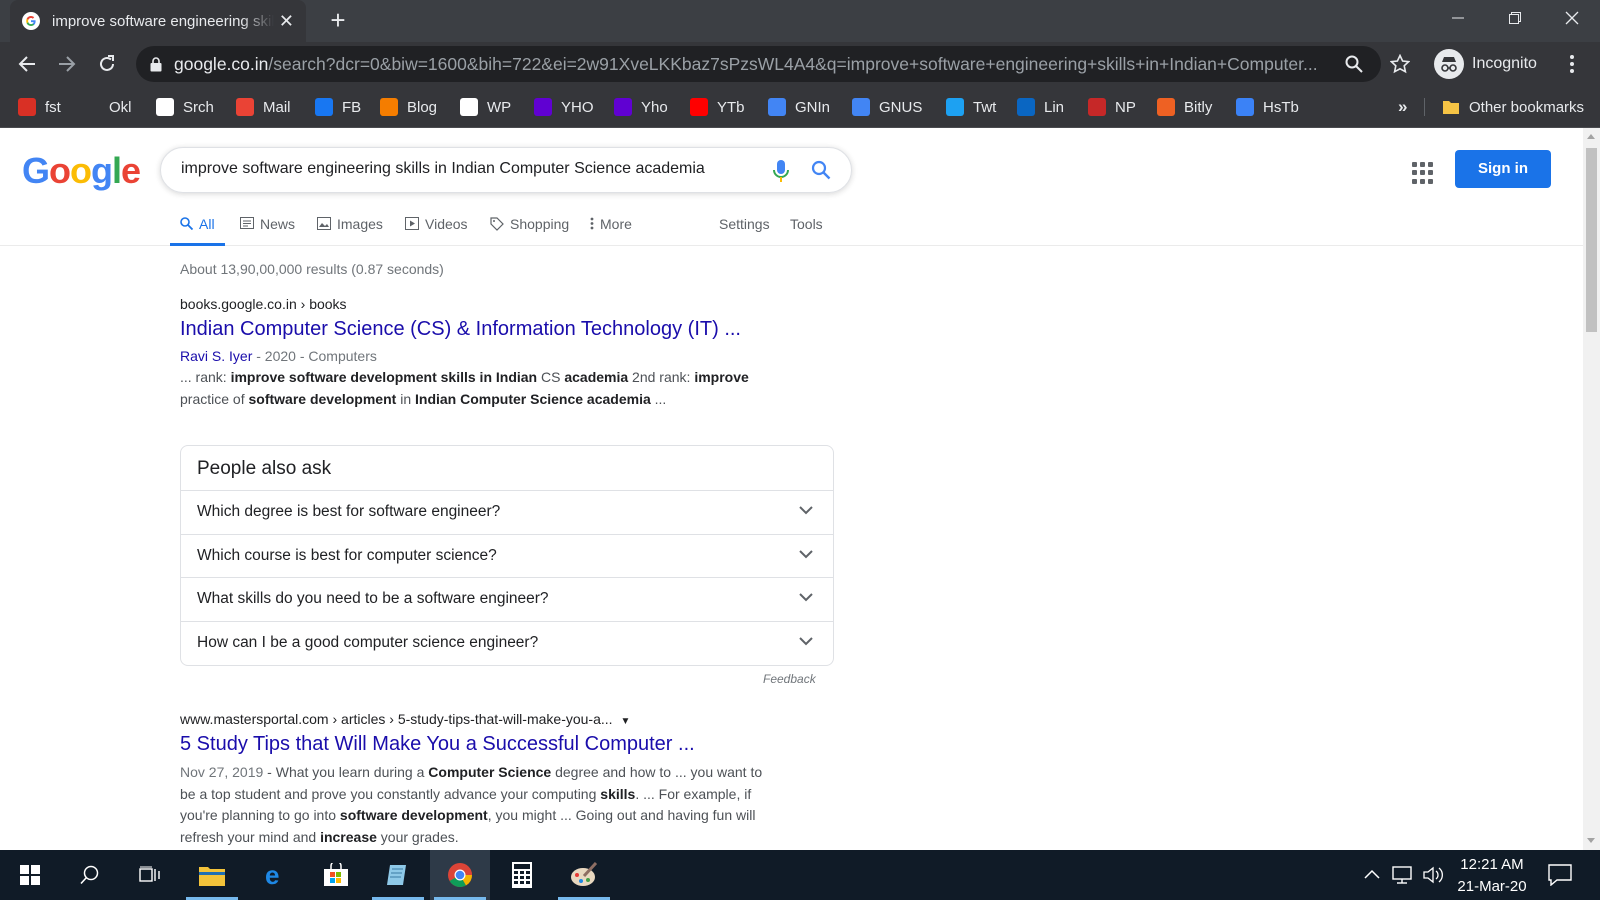 This screenshot has height=900, width=1600. What do you see at coordinates (564, 107) in the screenshot?
I see `bookmark-yho: YHO` at bounding box center [564, 107].